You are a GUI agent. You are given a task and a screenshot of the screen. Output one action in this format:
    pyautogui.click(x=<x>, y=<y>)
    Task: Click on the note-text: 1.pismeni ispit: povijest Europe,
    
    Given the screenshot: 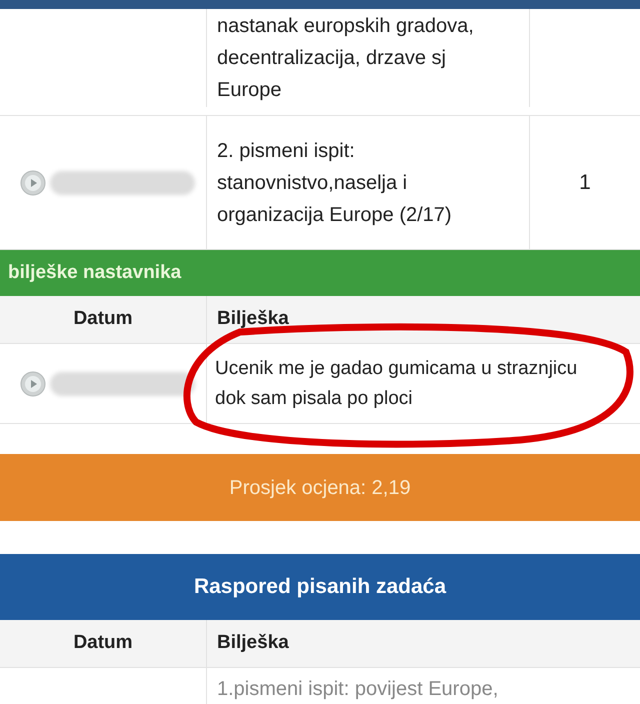 What is the action you would take?
    pyautogui.click(x=357, y=689)
    